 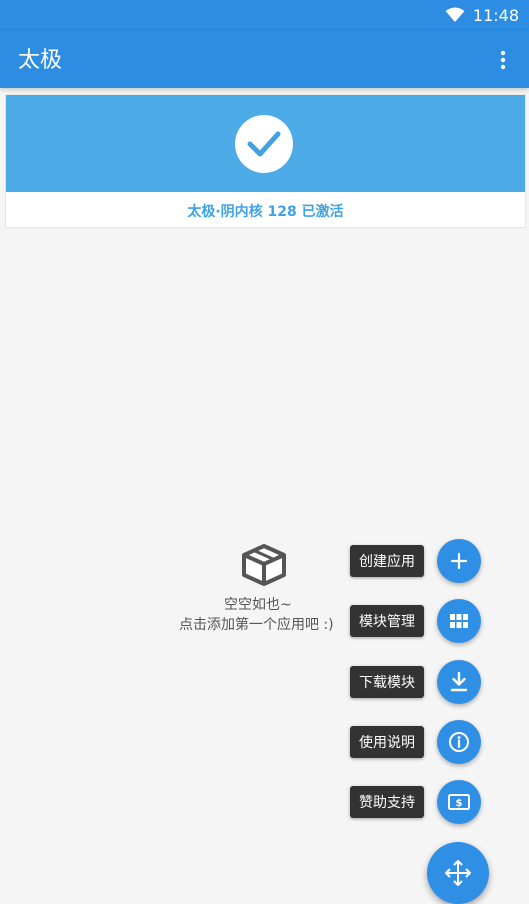 I want to click on fab-sponsor: 赞助支持 $, so click(x=415, y=802).